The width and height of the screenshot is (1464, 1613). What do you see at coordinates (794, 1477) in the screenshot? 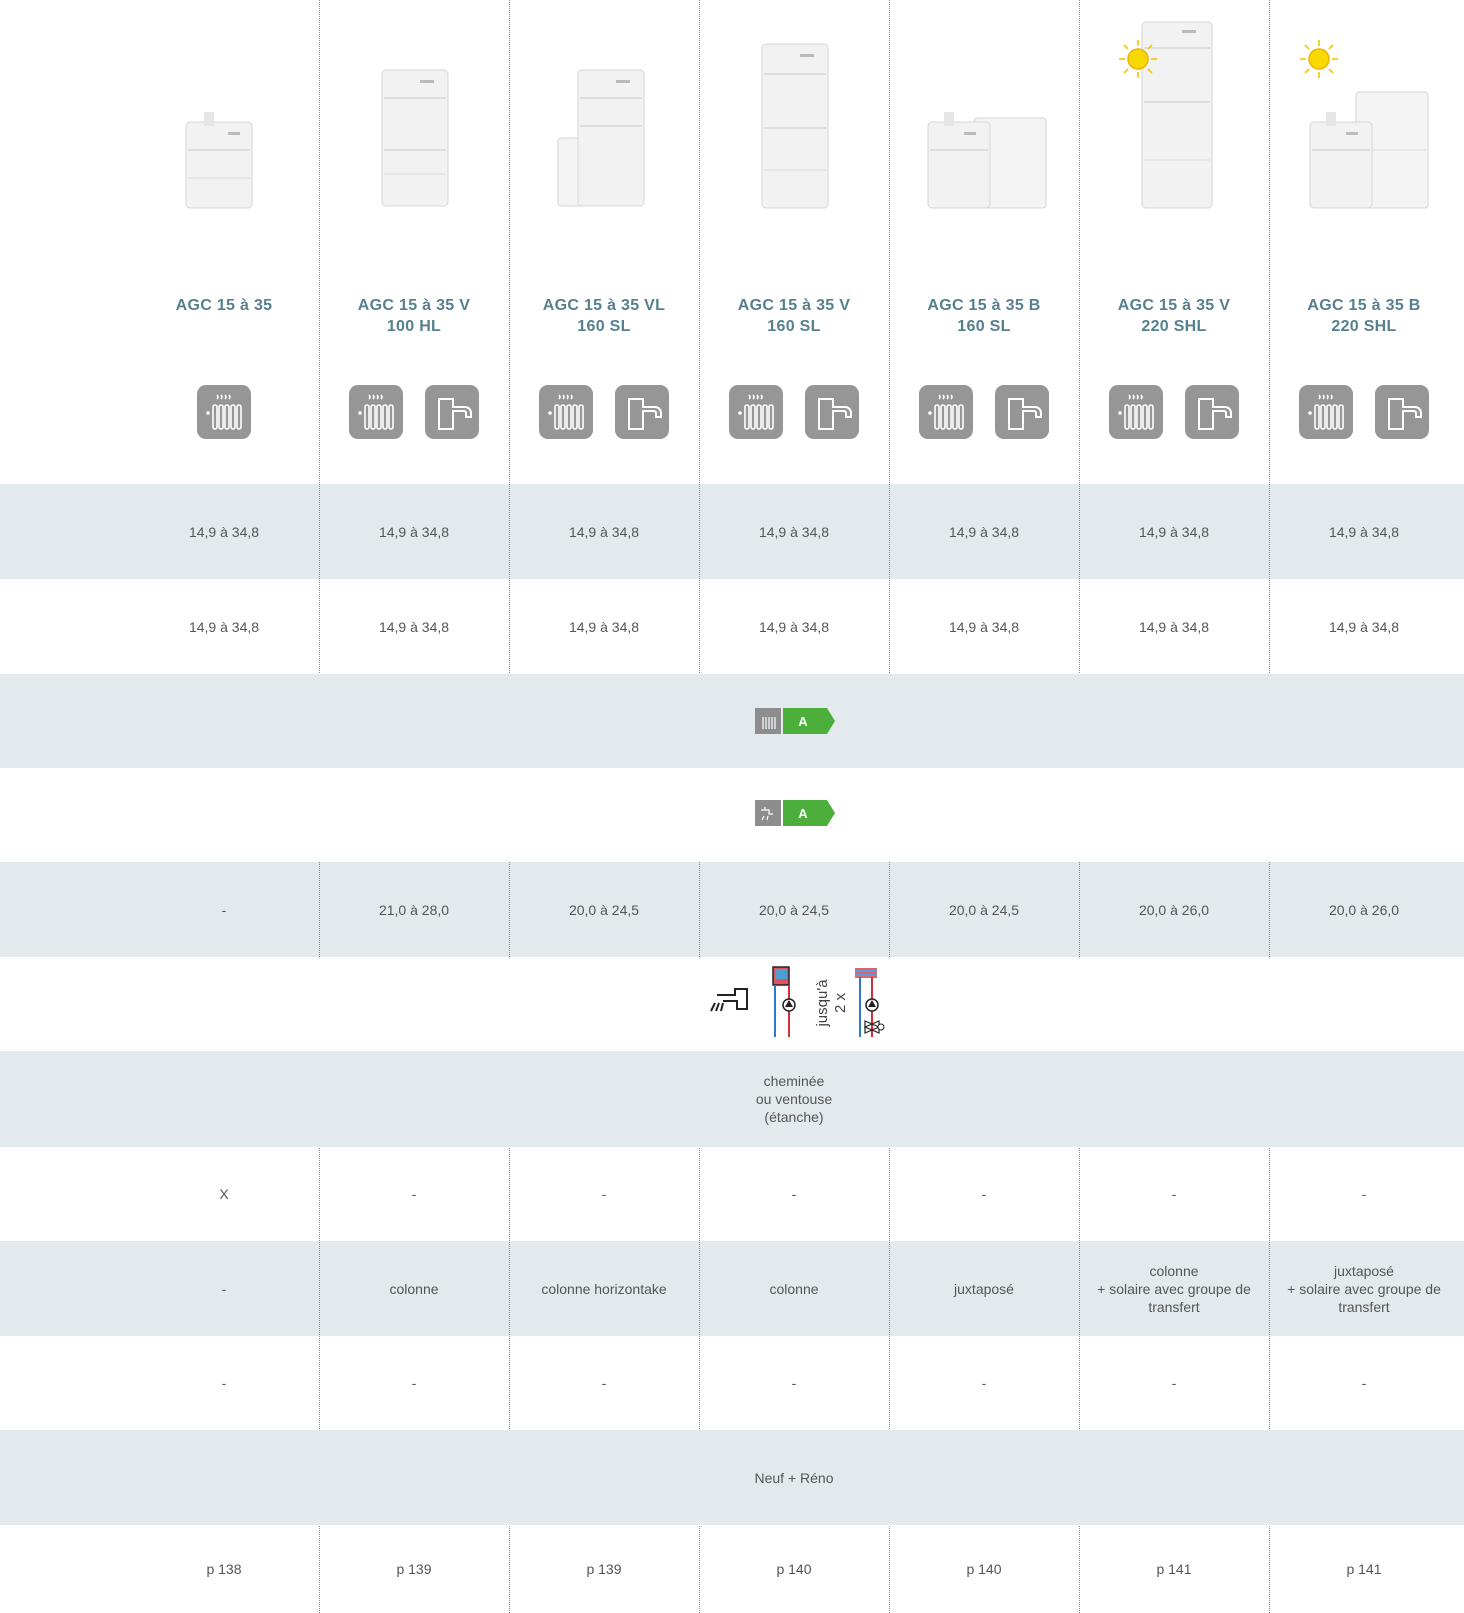
I see `cell-usage: Neuf + Réno` at bounding box center [794, 1477].